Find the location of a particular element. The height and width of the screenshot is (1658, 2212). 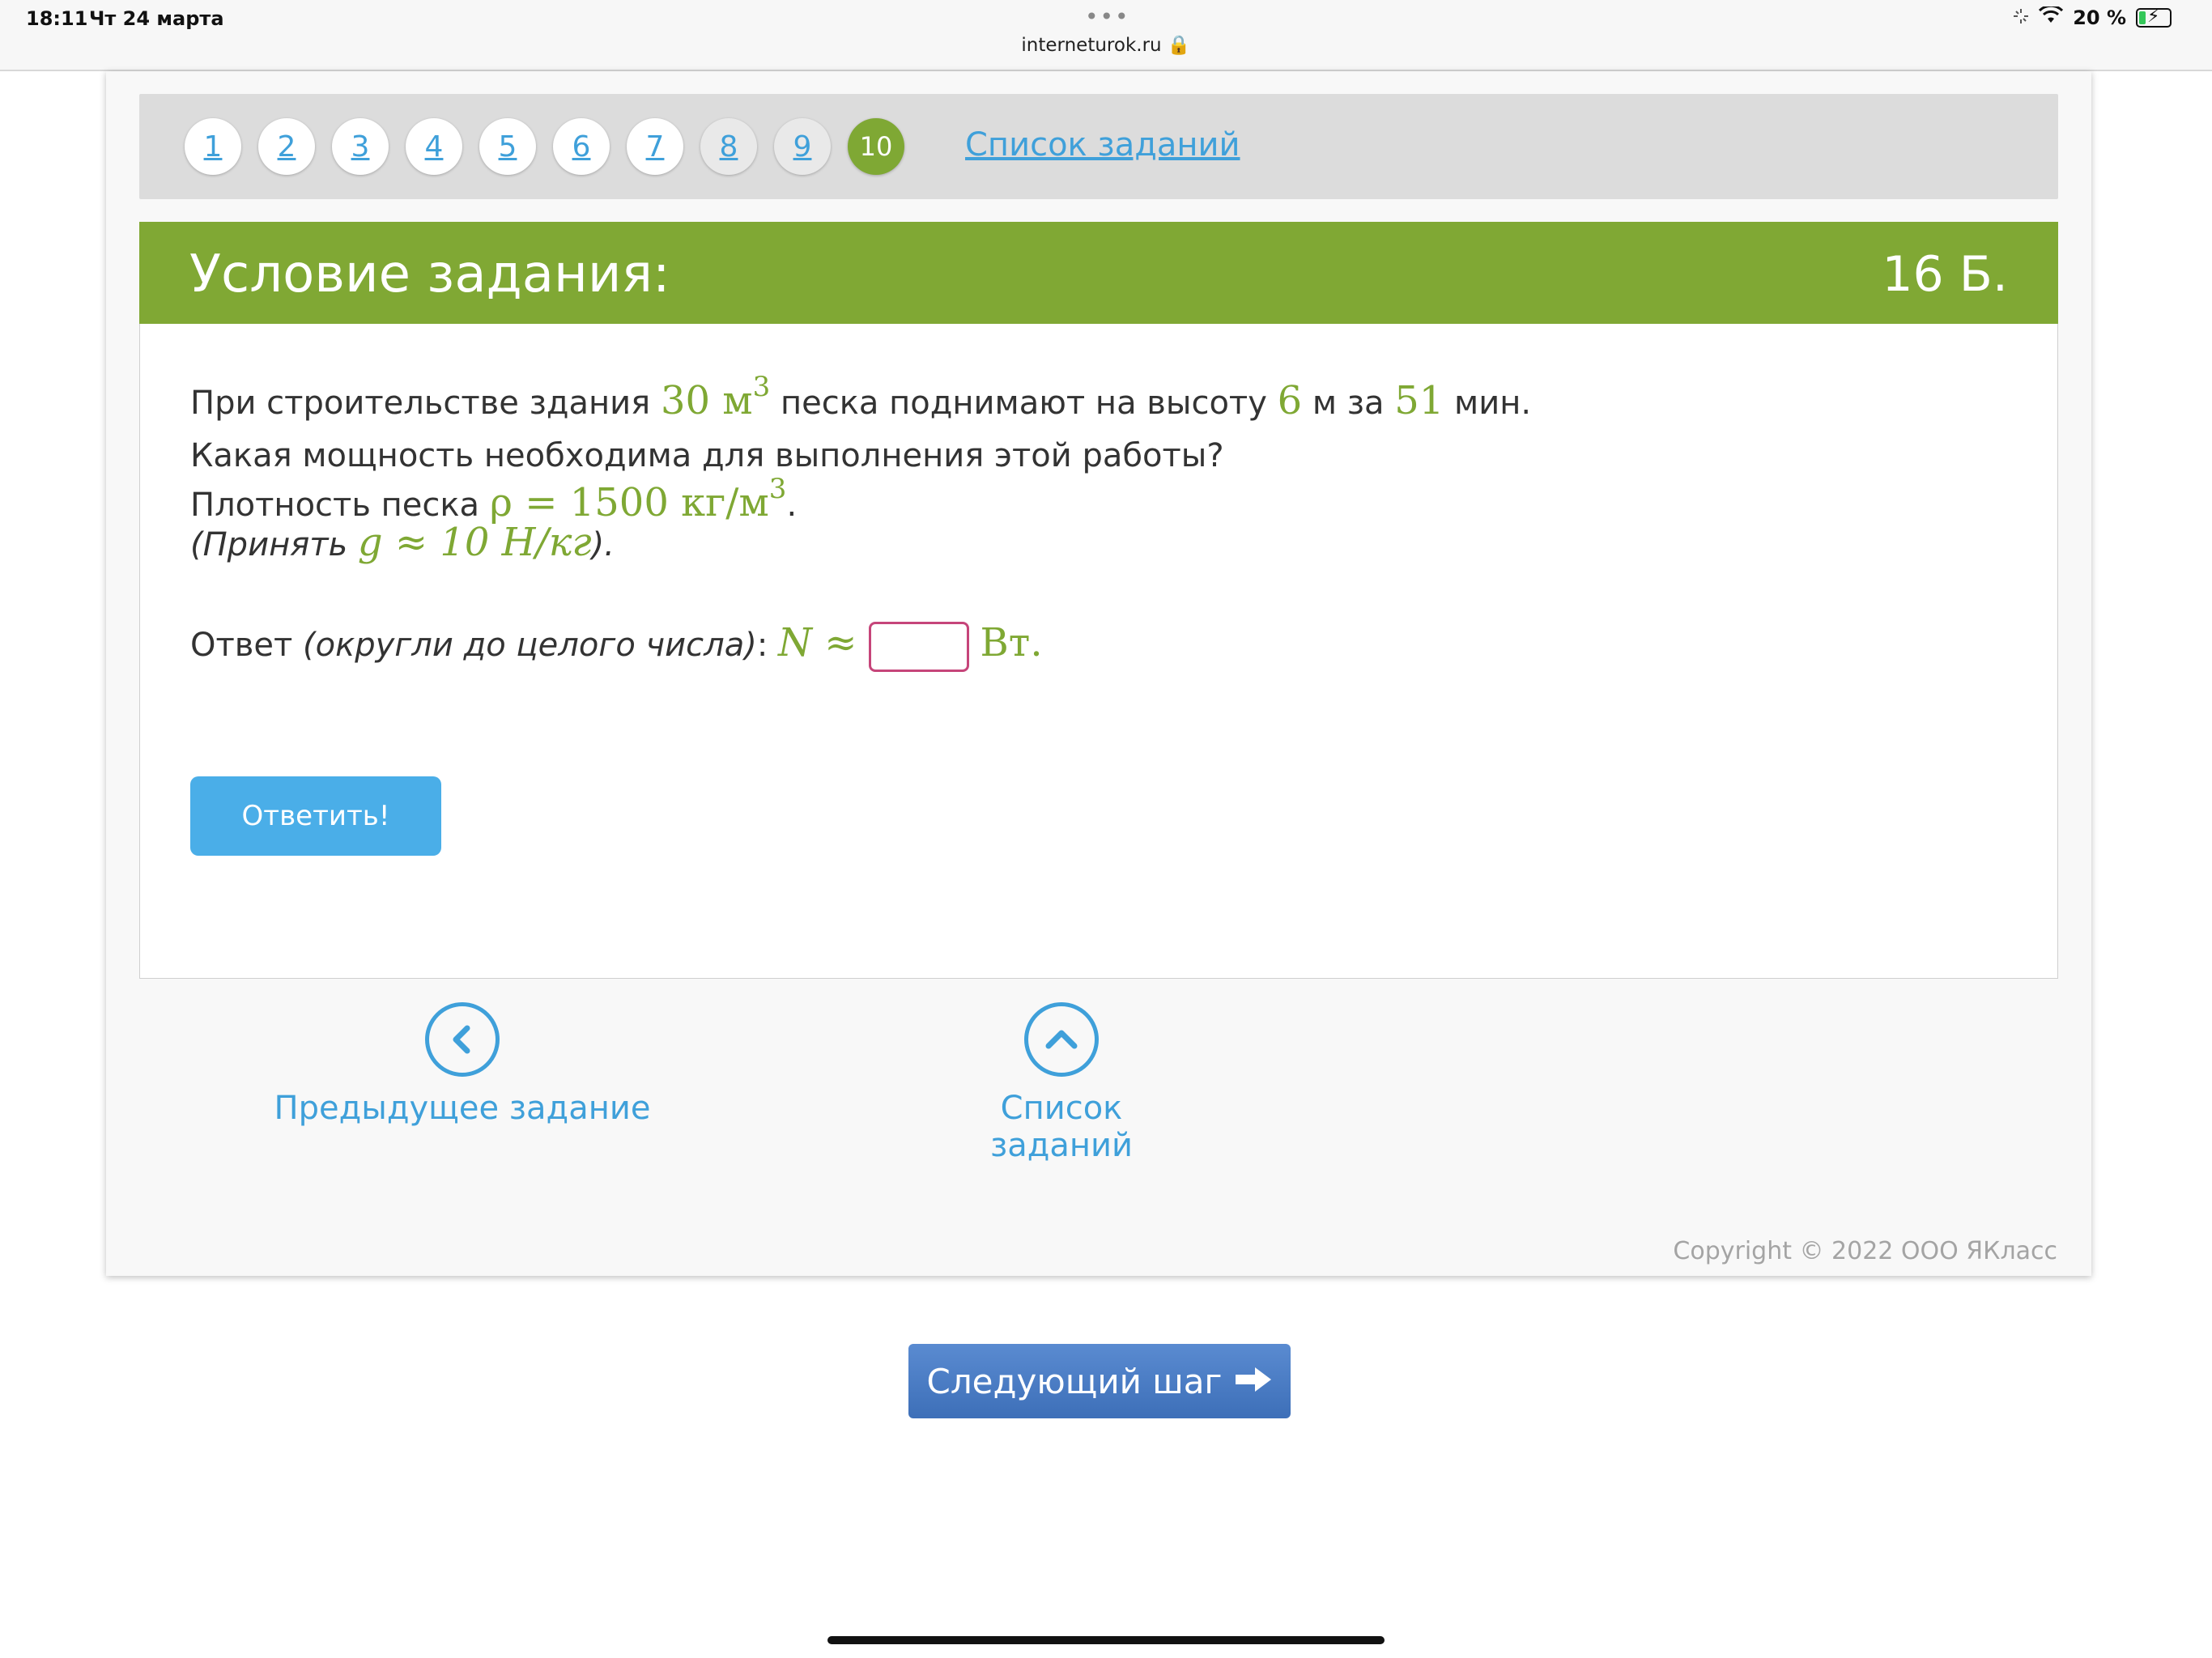

condition-line-3: Плотность песка ρ = 1500 кг/м3. is located at coordinates (493, 499).